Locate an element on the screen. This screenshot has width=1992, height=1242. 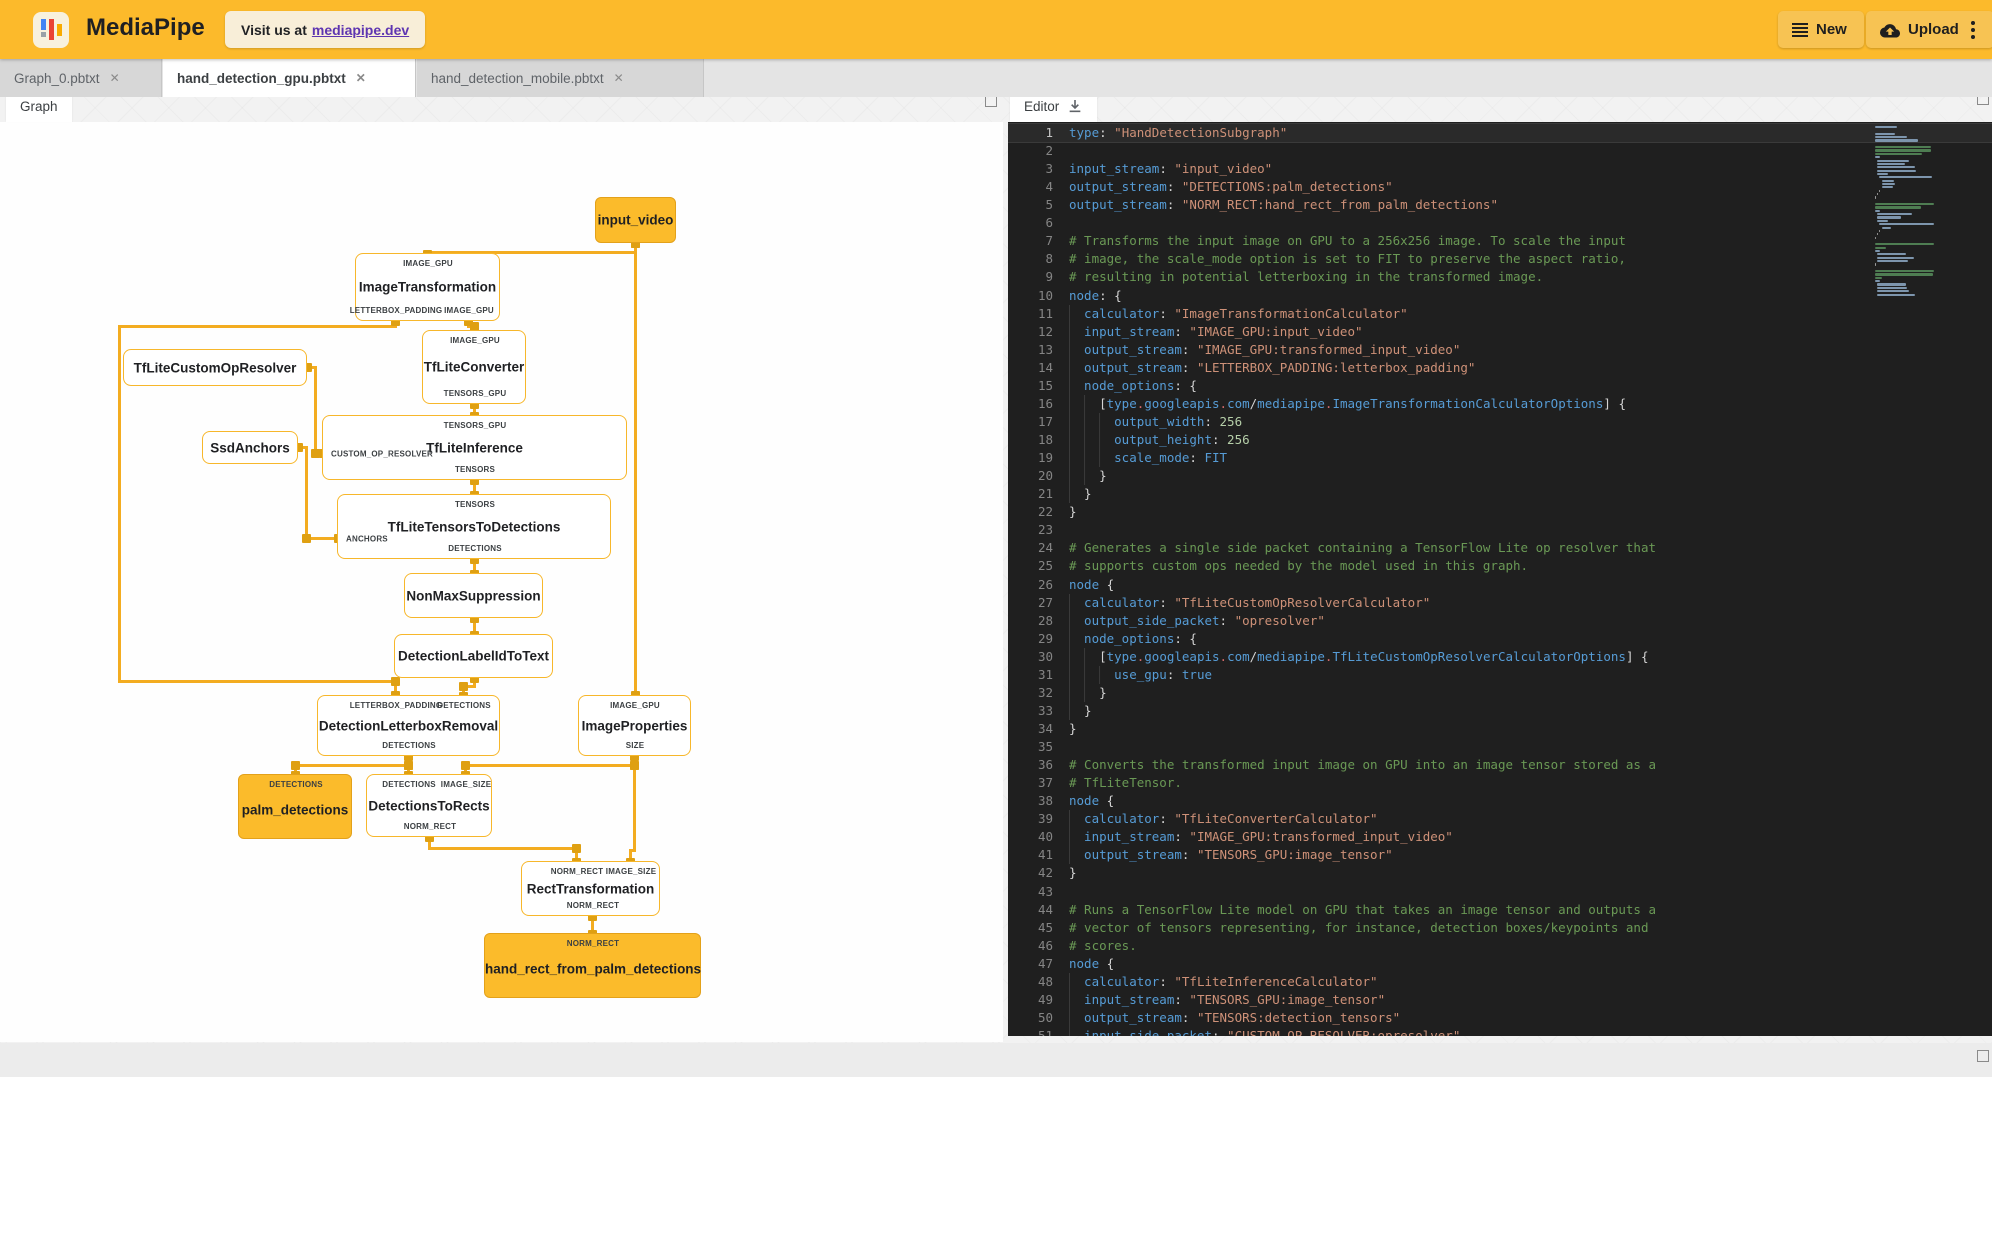
port-label-image_size: IMAGE_SIZE is located at coordinates (631, 871).